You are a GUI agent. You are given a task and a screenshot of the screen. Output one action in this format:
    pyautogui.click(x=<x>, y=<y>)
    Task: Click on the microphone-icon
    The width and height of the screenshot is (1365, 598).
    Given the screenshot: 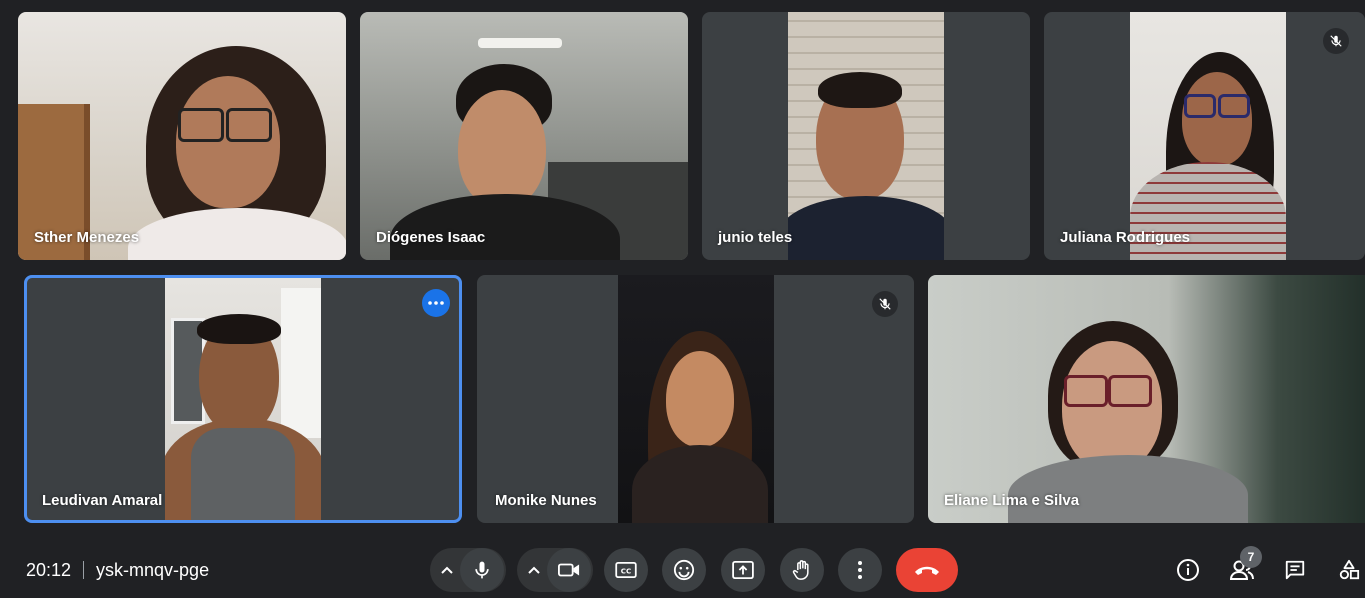 What is the action you would take?
    pyautogui.click(x=482, y=570)
    